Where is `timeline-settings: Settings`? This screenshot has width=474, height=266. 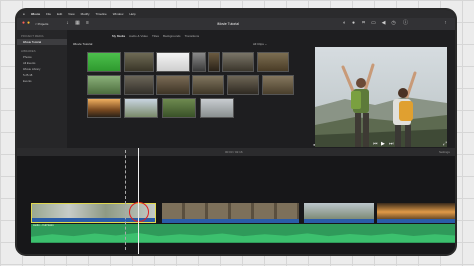
timeline-settings: Settings is located at coordinates (444, 152).